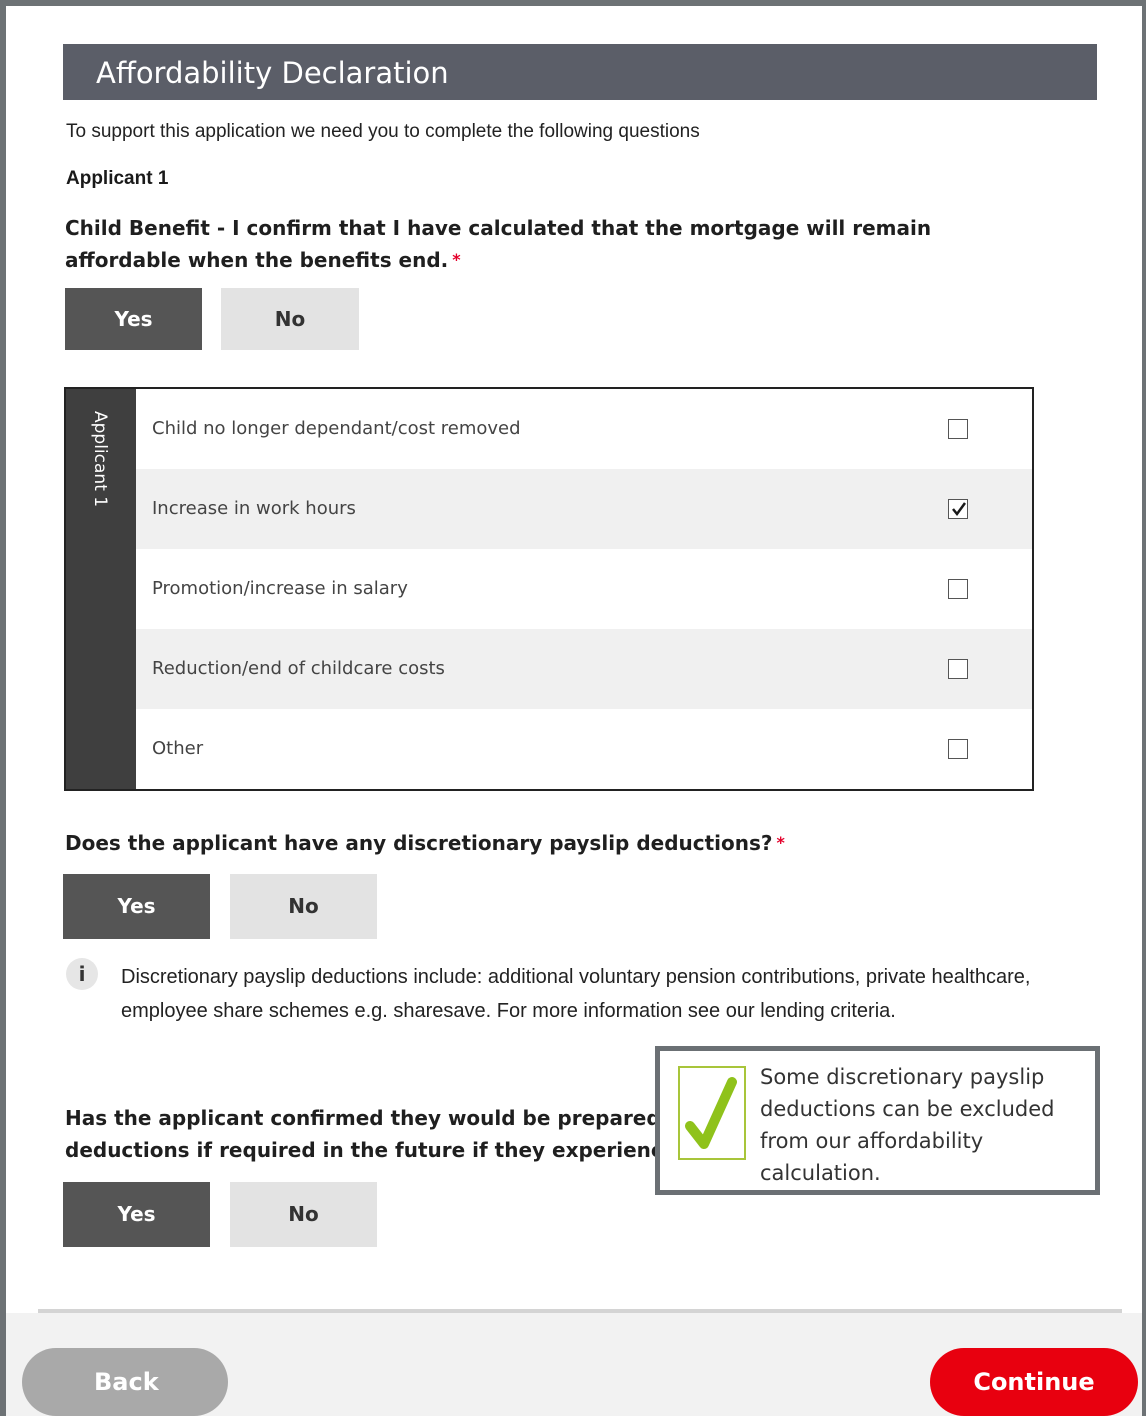 This screenshot has width=1146, height=1416. I want to click on checklist-side-label: Applicant 1, so click(101, 589).